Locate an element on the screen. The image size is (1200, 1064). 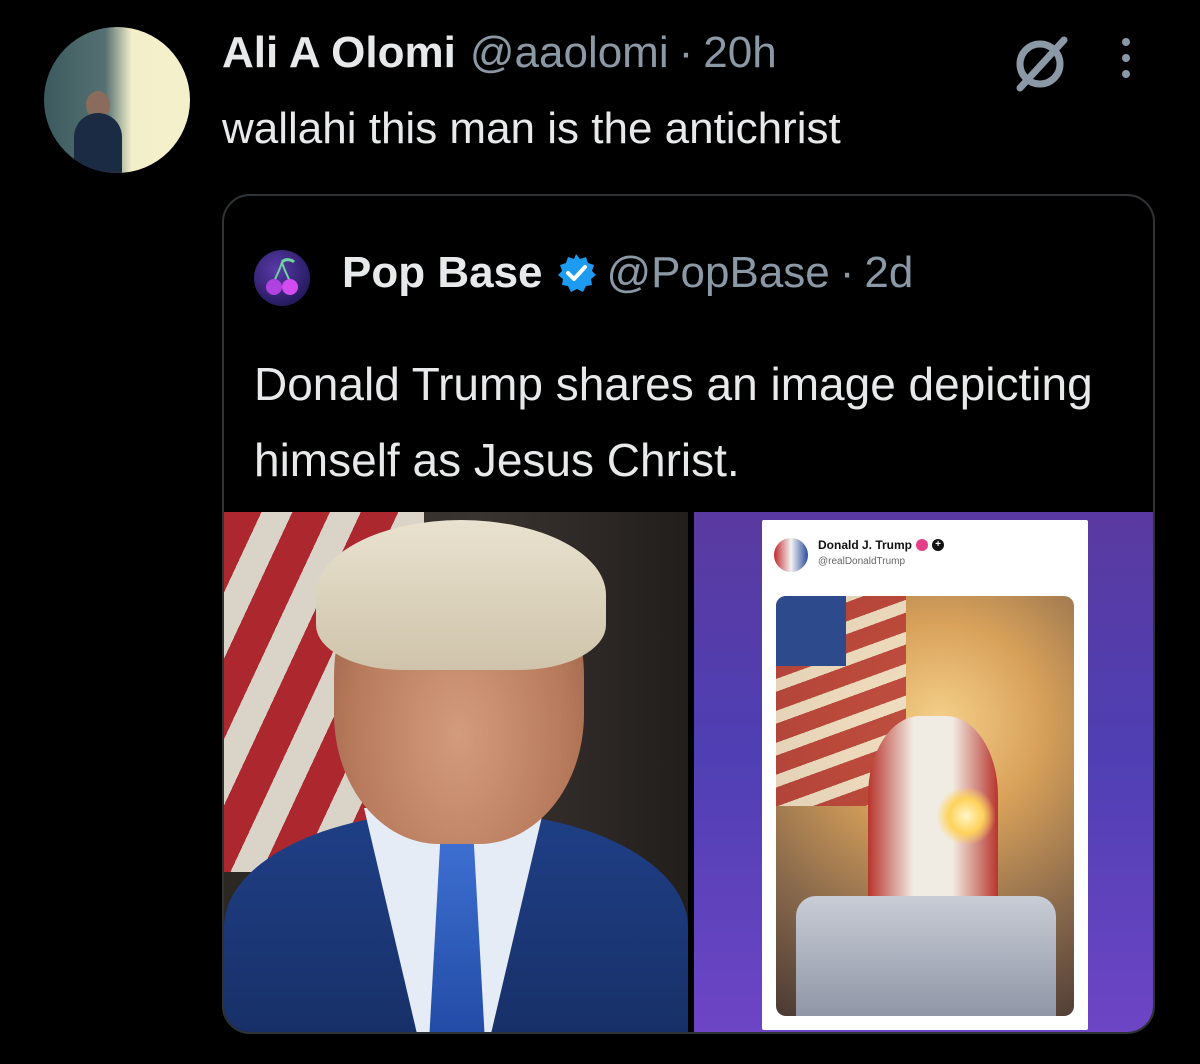
cherry-icon is located at coordinates (282, 276).